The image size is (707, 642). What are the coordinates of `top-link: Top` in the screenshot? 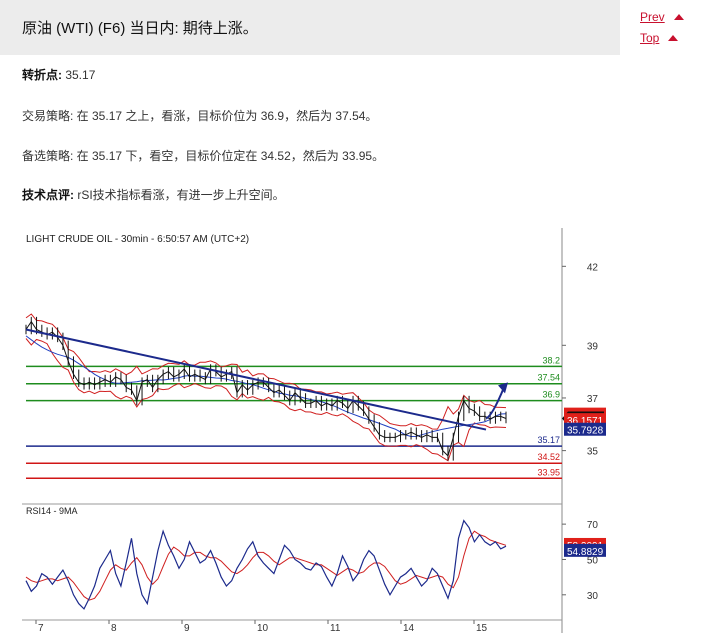 It's located at (670, 38).